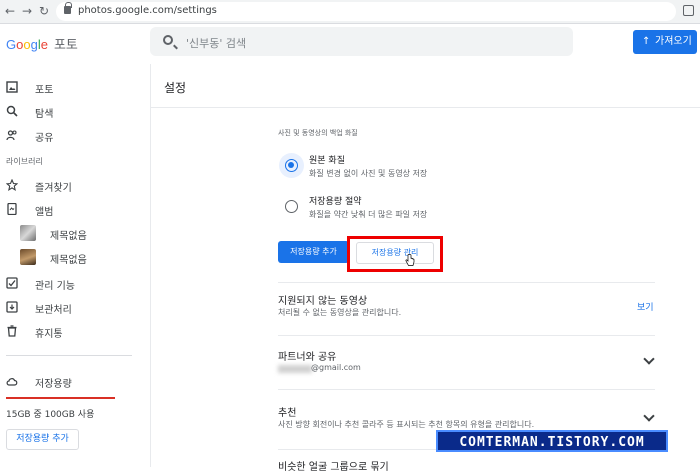  Describe the element at coordinates (75, 111) in the screenshot. I see `sidebar-item-explore: 탐색` at that location.